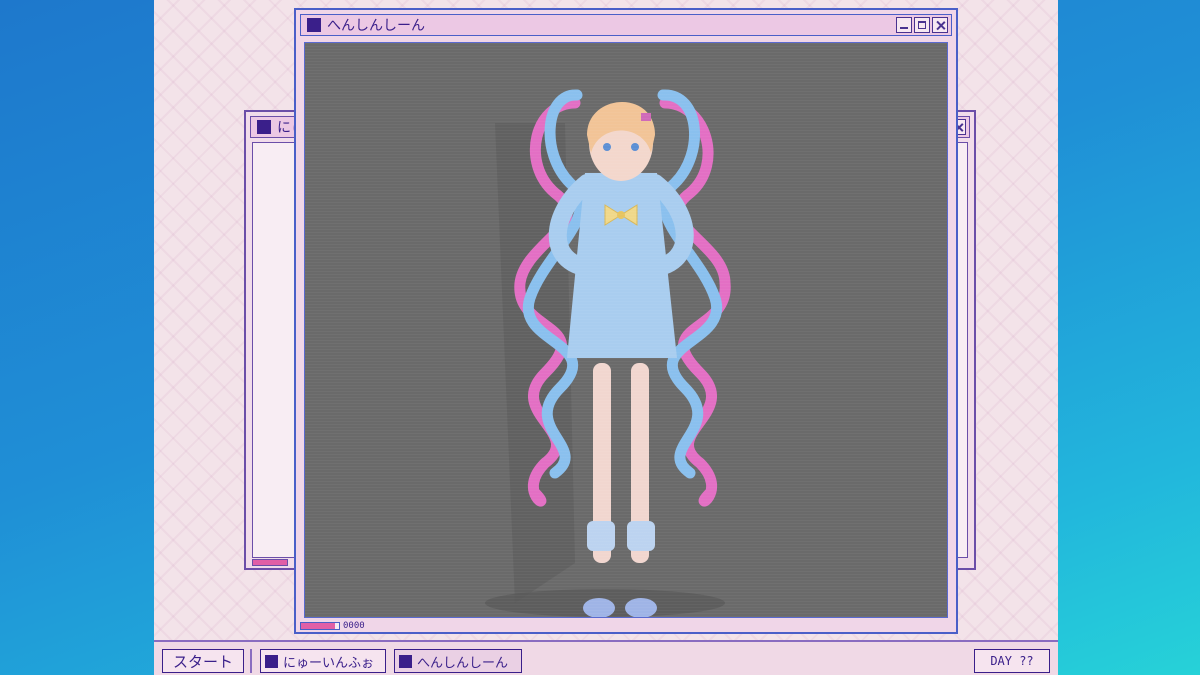  I want to click on taskbar-item-henshin: へんしんしーん, so click(458, 661).